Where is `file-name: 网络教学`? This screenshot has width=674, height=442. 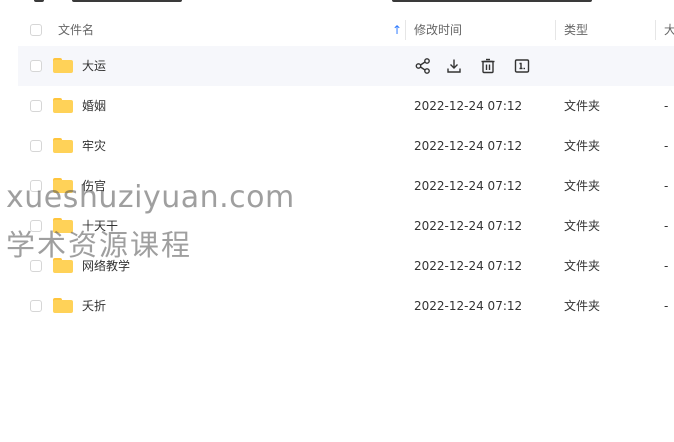
file-name: 网络教学 is located at coordinates (106, 266).